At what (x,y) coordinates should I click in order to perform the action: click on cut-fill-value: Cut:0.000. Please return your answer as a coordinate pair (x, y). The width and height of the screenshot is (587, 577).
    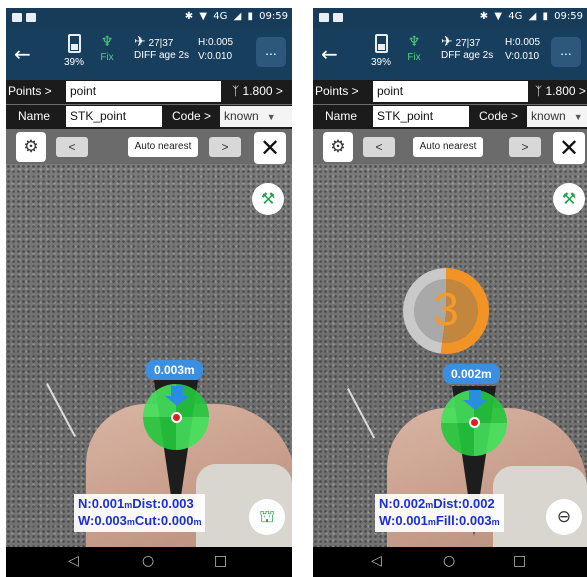
    Looking at the image, I should click on (164, 520).